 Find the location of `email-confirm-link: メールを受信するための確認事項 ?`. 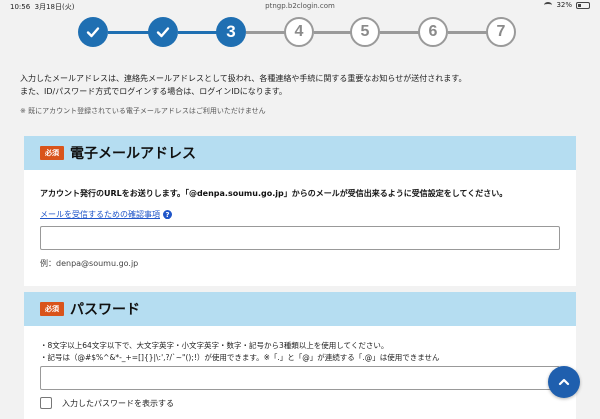

email-confirm-link: メールを受信するための確認事項 ? is located at coordinates (106, 214).